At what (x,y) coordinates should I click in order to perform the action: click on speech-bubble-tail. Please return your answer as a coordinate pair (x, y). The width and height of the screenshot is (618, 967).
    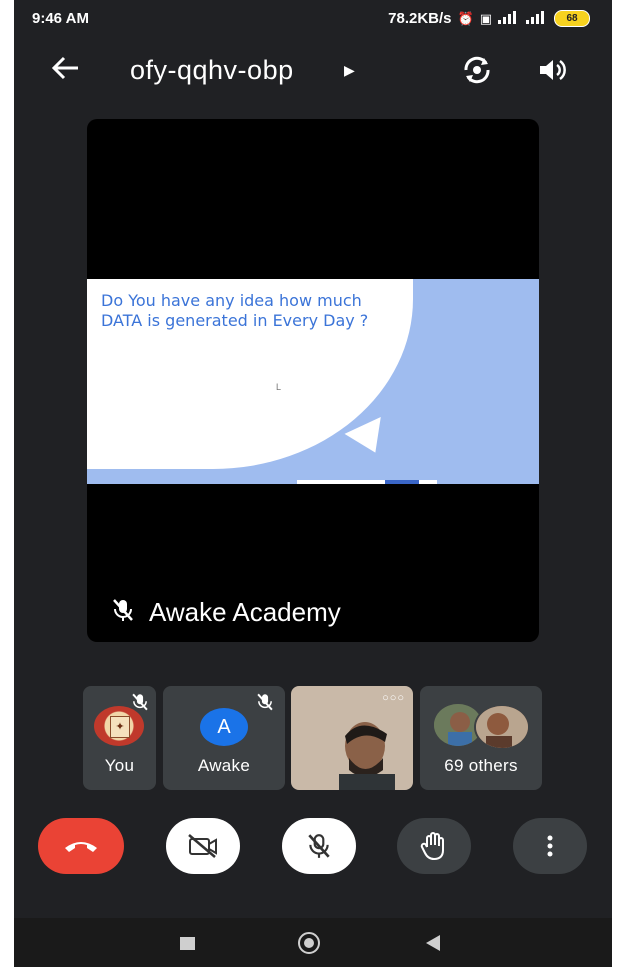
    Looking at the image, I should click on (369, 439).